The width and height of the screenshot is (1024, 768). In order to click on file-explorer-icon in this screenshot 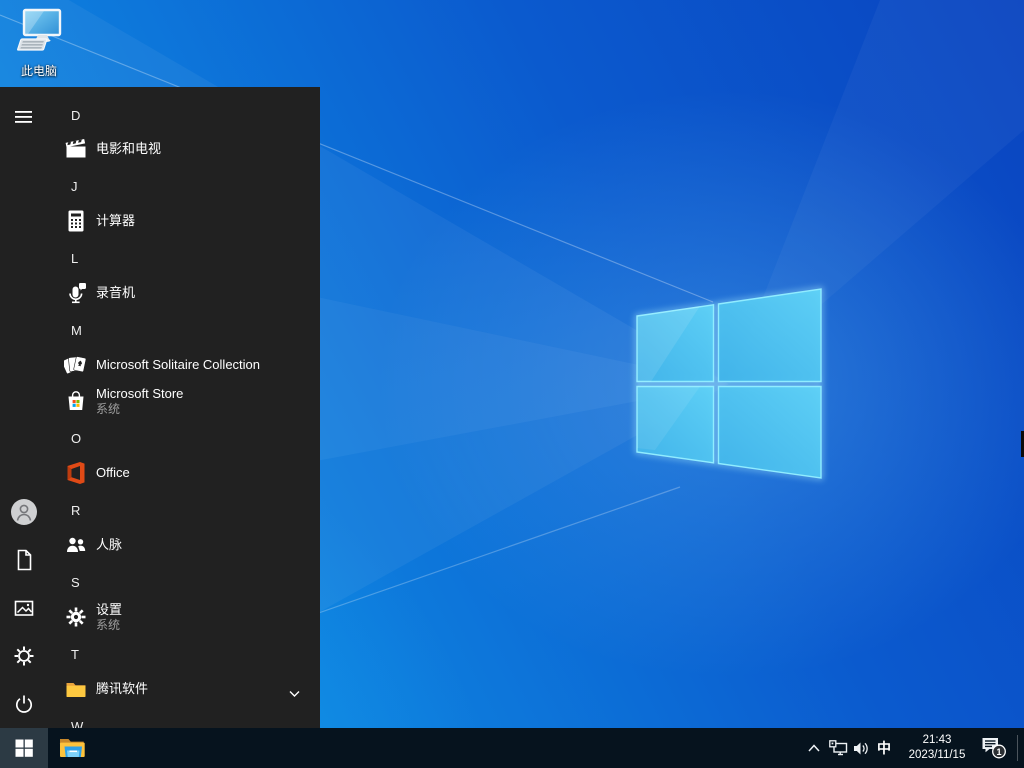, I will do `click(72, 748)`.